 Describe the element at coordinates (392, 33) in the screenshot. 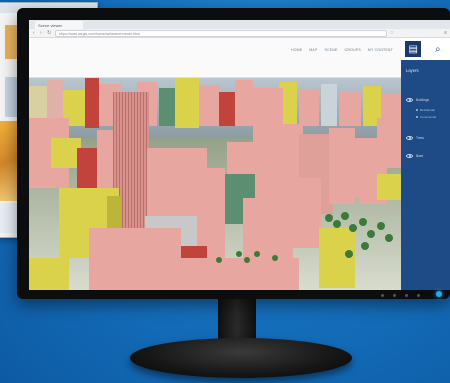

I see `star-icon: ☆` at that location.